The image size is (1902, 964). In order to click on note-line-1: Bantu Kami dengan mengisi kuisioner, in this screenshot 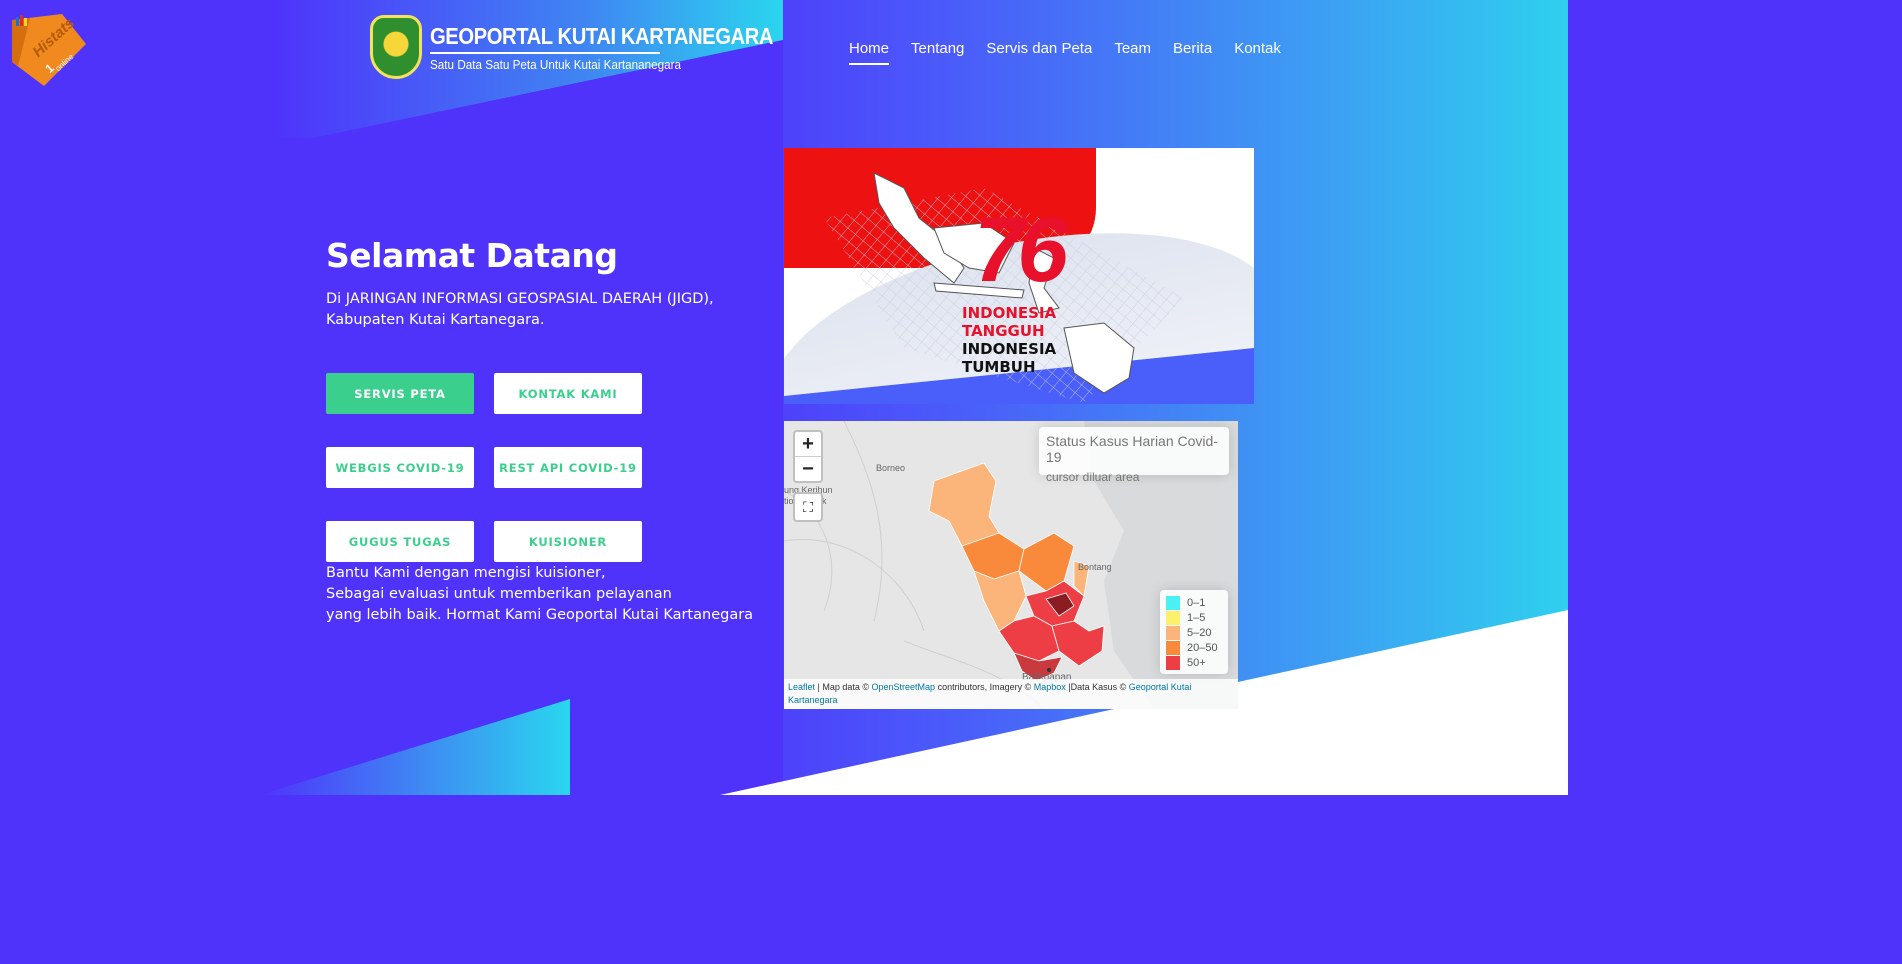, I will do `click(466, 573)`.